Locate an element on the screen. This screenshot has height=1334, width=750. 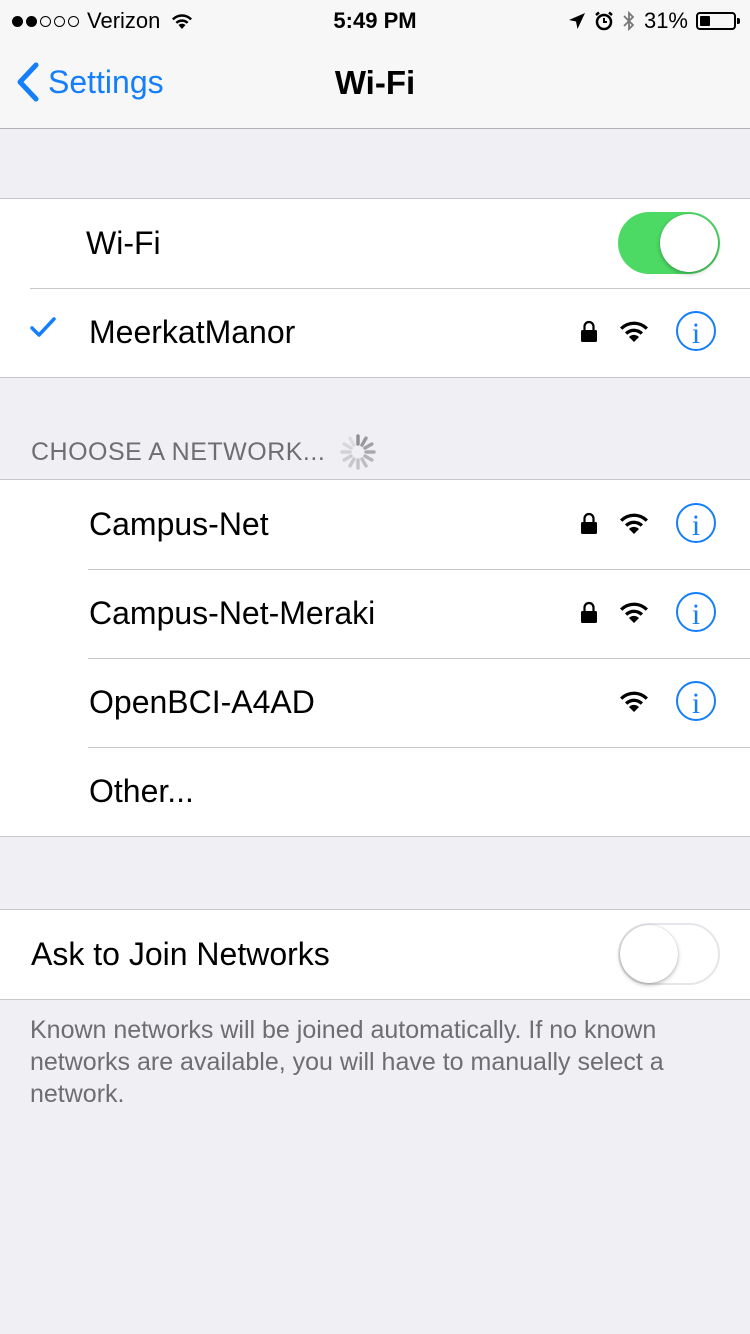
wifi-toggle-switch is located at coordinates (669, 243).